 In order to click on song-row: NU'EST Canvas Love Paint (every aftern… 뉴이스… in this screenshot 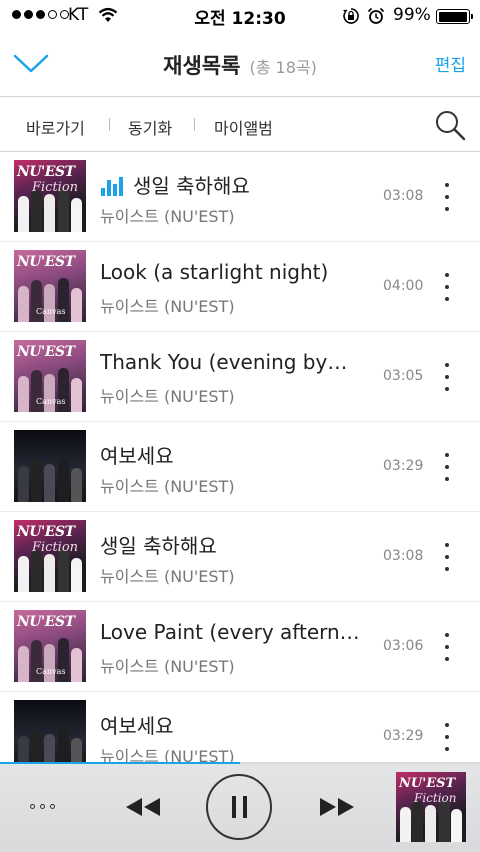, I will do `click(240, 647)`.